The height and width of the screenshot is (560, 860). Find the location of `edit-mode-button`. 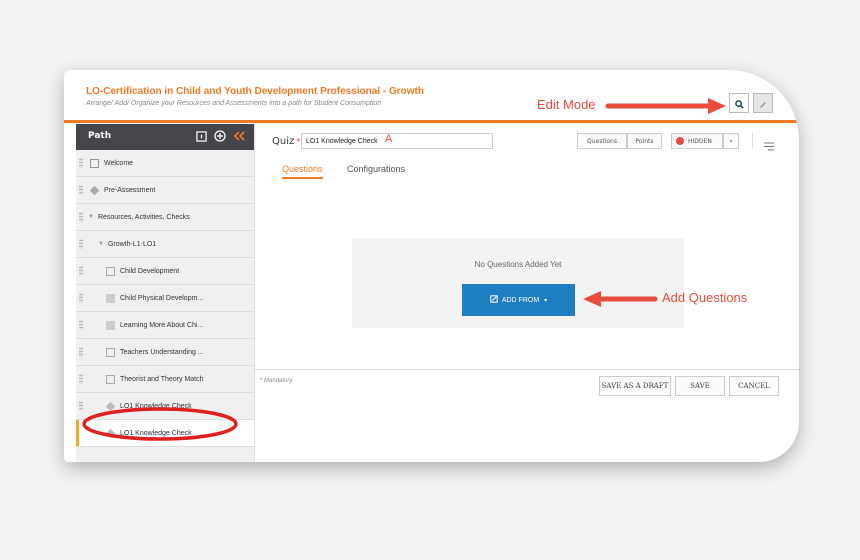

edit-mode-button is located at coordinates (763, 103).